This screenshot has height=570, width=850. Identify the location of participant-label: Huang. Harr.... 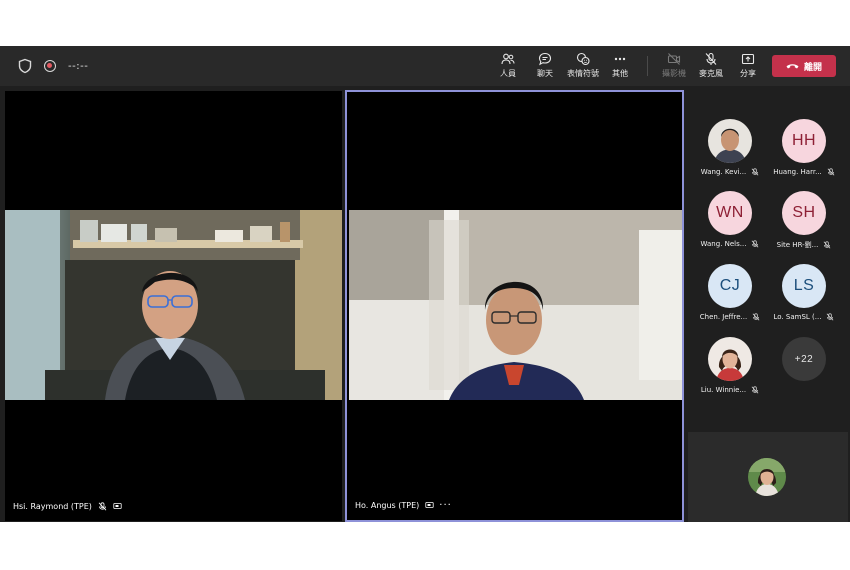
(804, 172).